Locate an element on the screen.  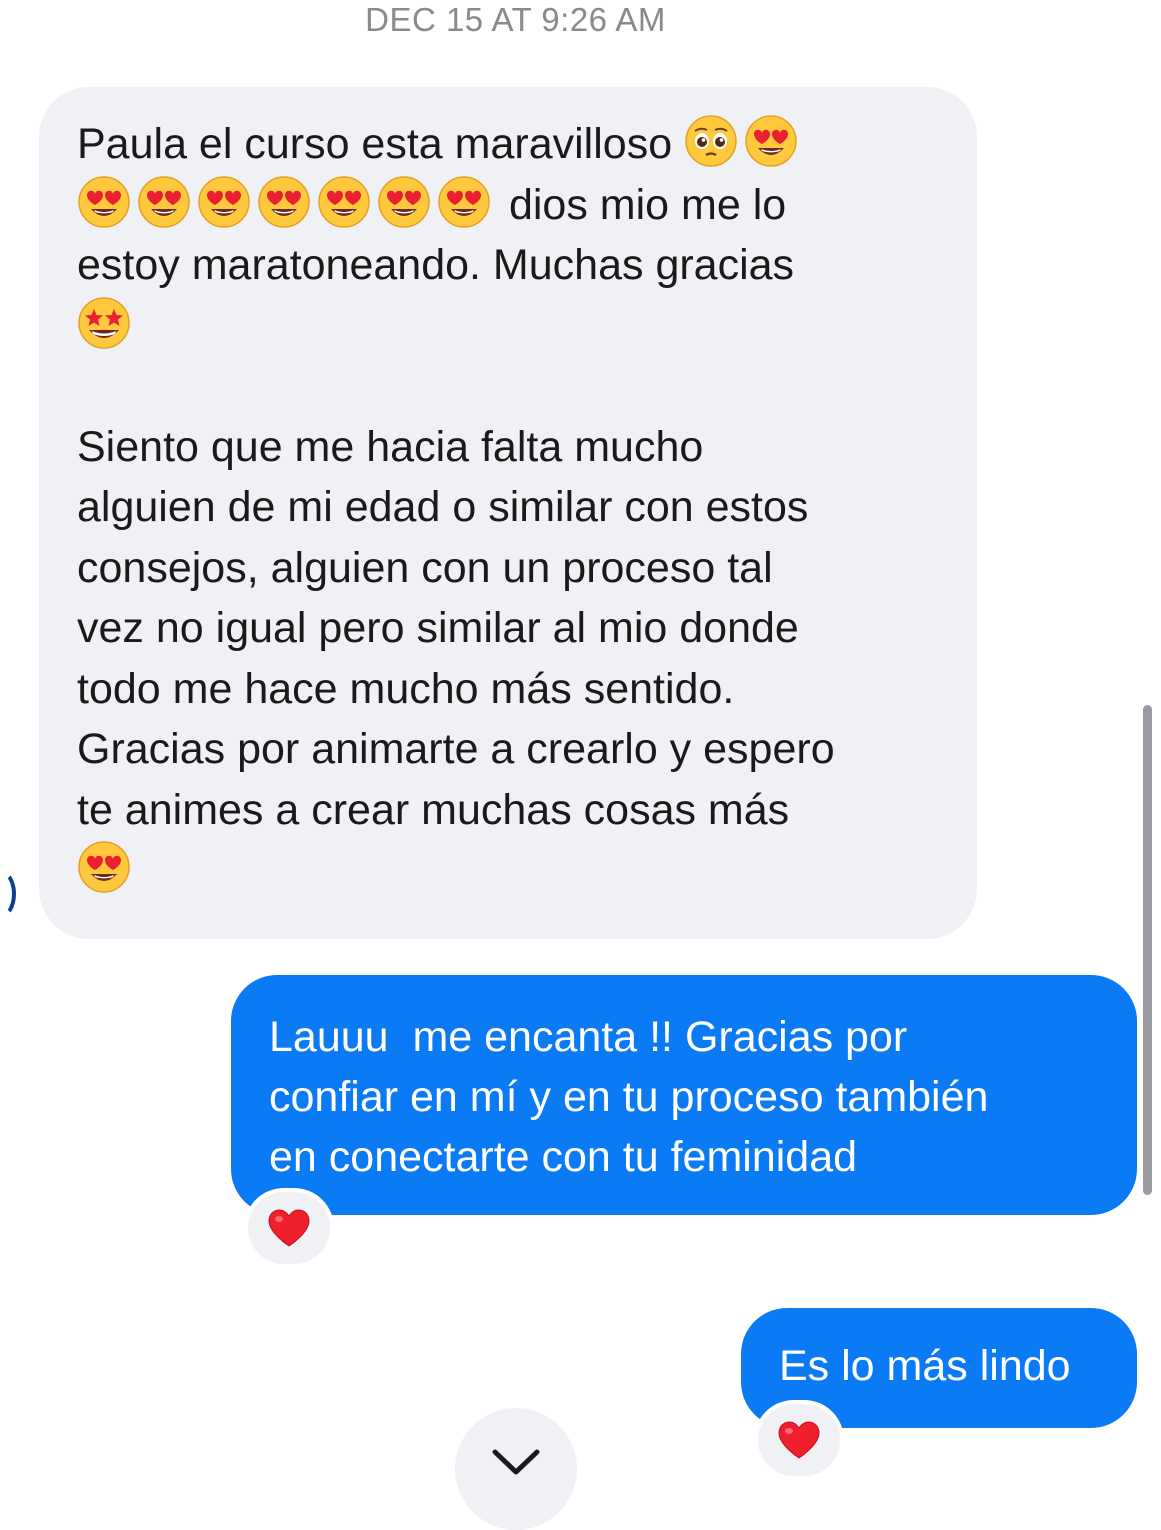
scroll-to-bottom-button is located at coordinates (516, 1469).